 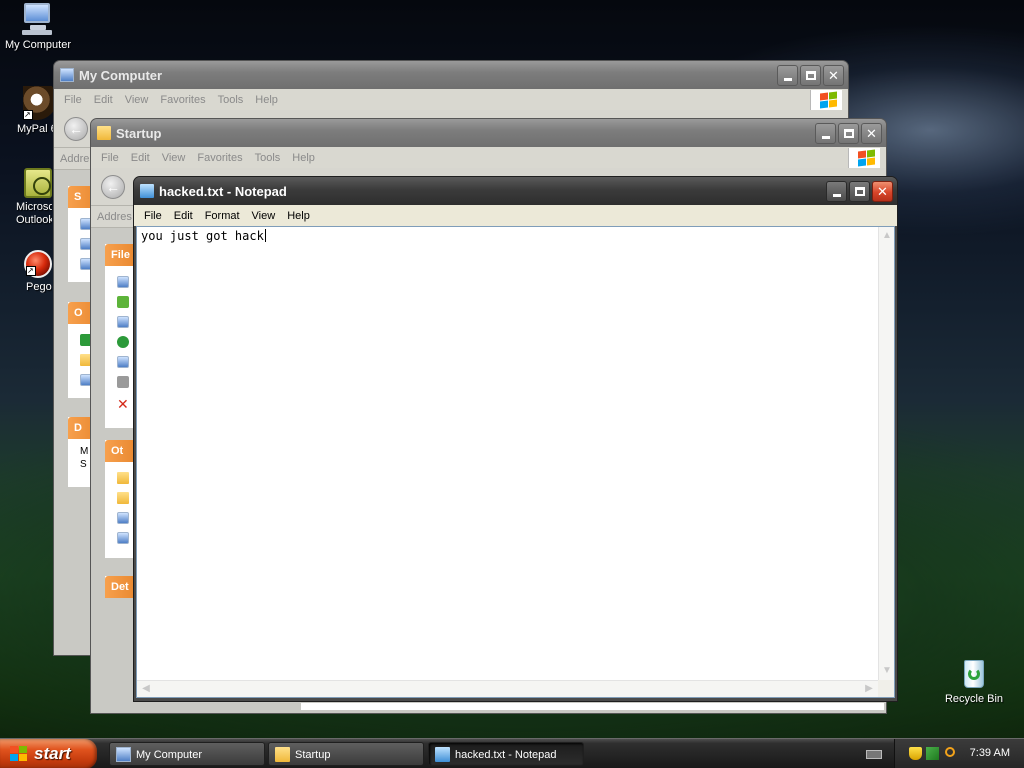 What do you see at coordinates (121, 75) in the screenshot?
I see `window-title: My Computer` at bounding box center [121, 75].